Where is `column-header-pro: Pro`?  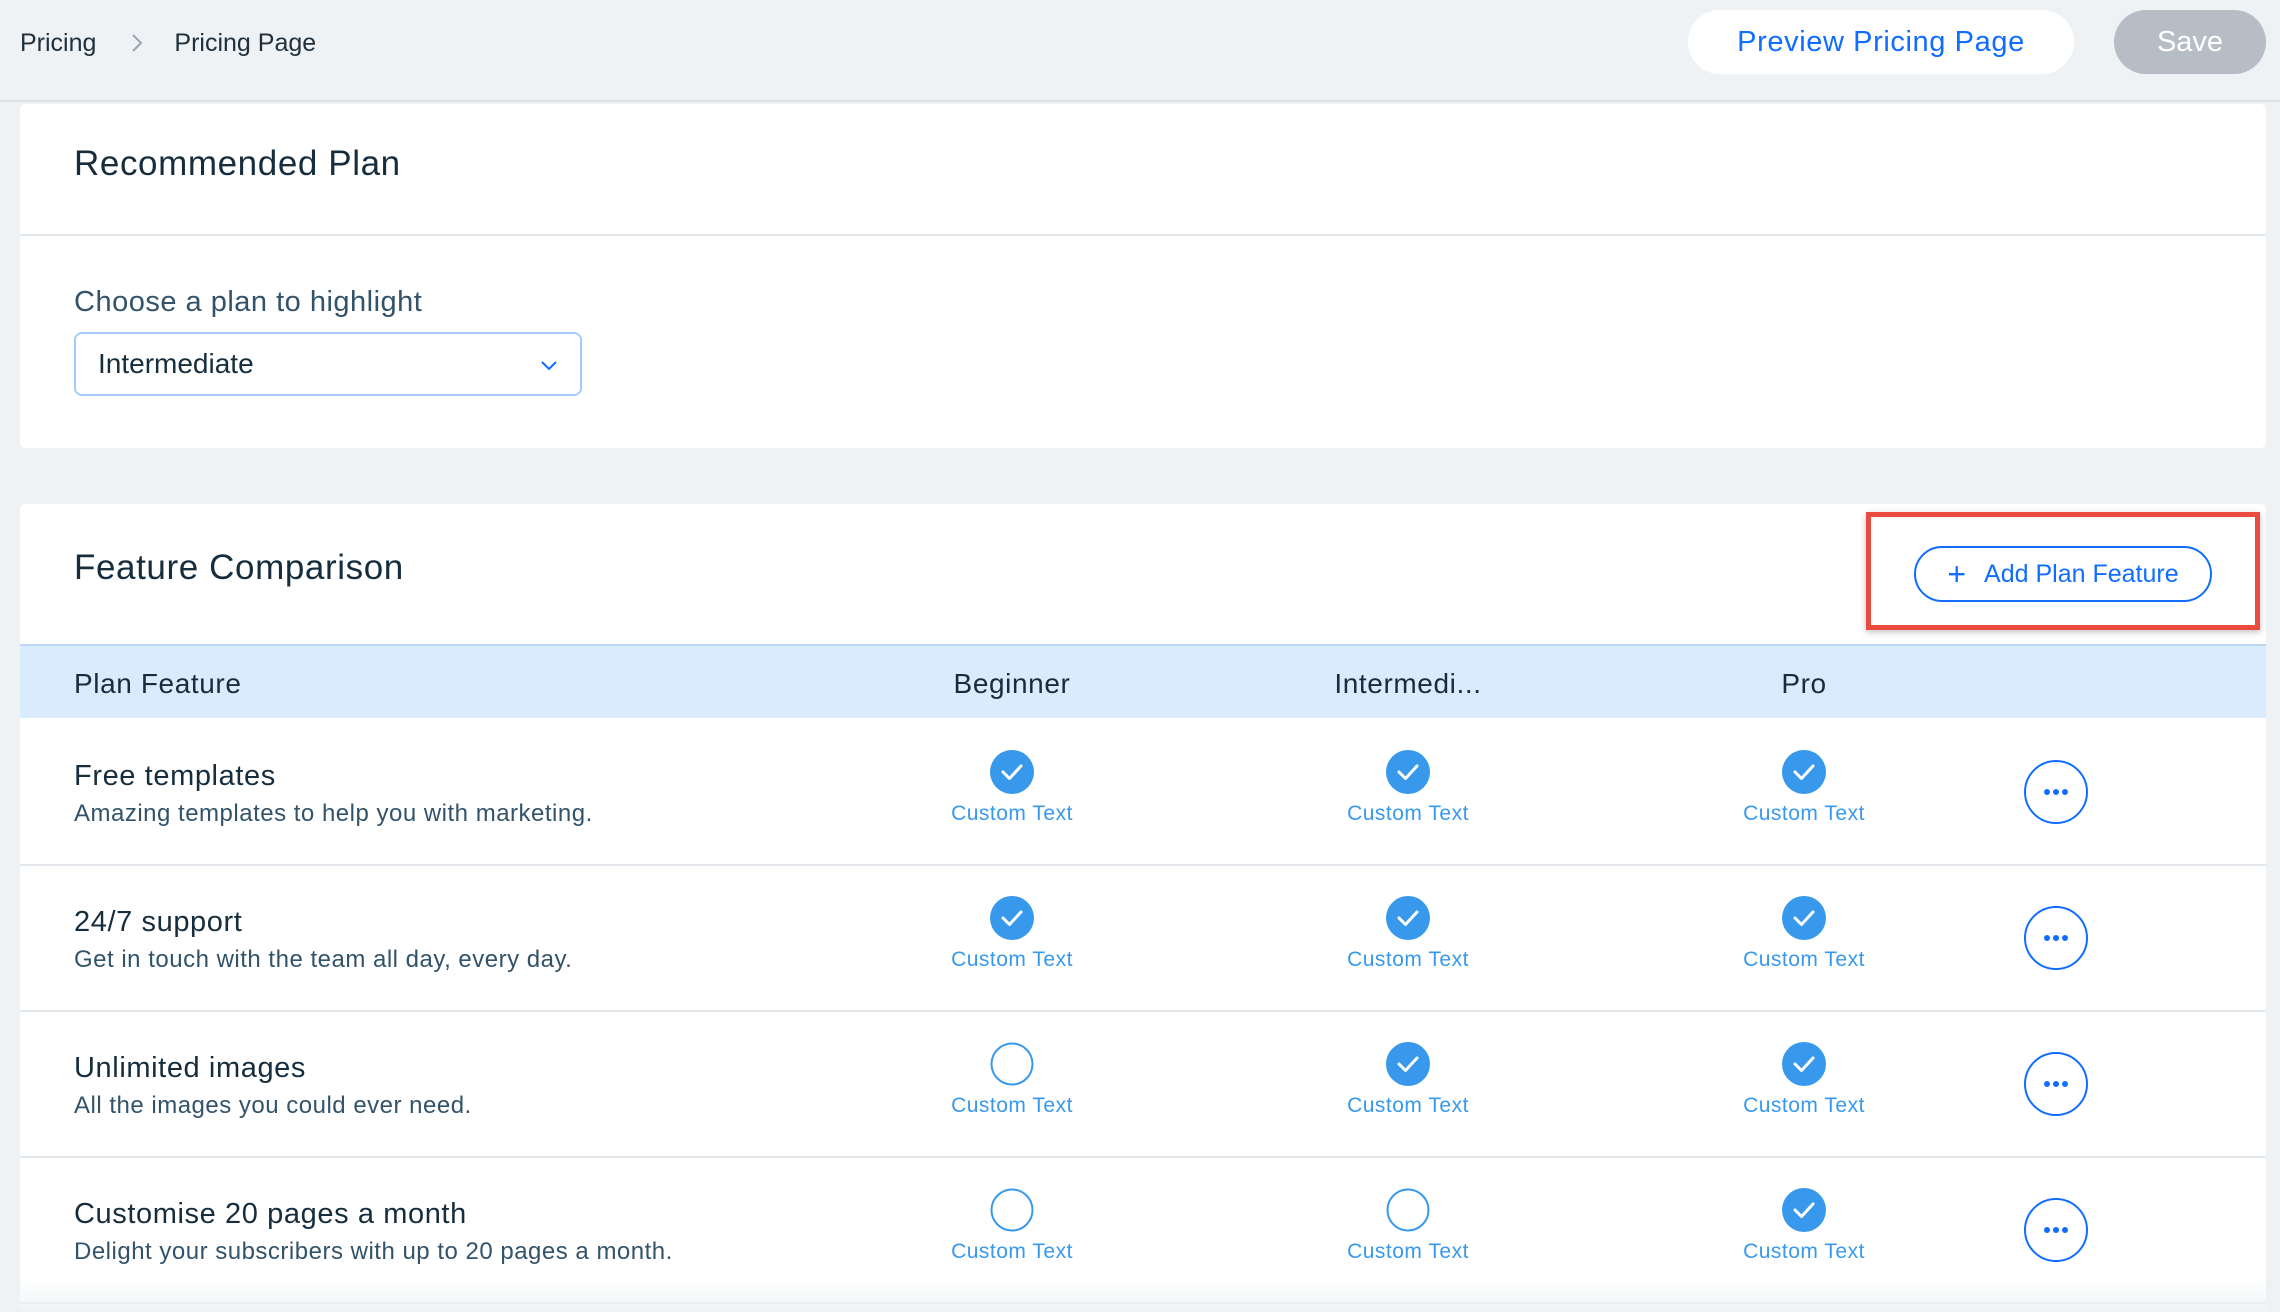 column-header-pro: Pro is located at coordinates (1804, 683).